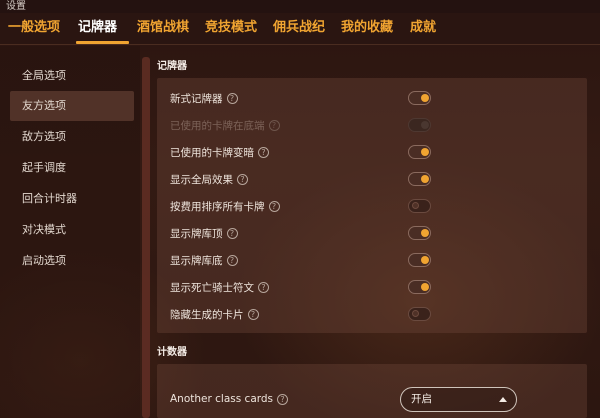 This screenshot has height=418, width=600. What do you see at coordinates (196, 233) in the screenshot?
I see `option-label: 显示牌库顶` at bounding box center [196, 233].